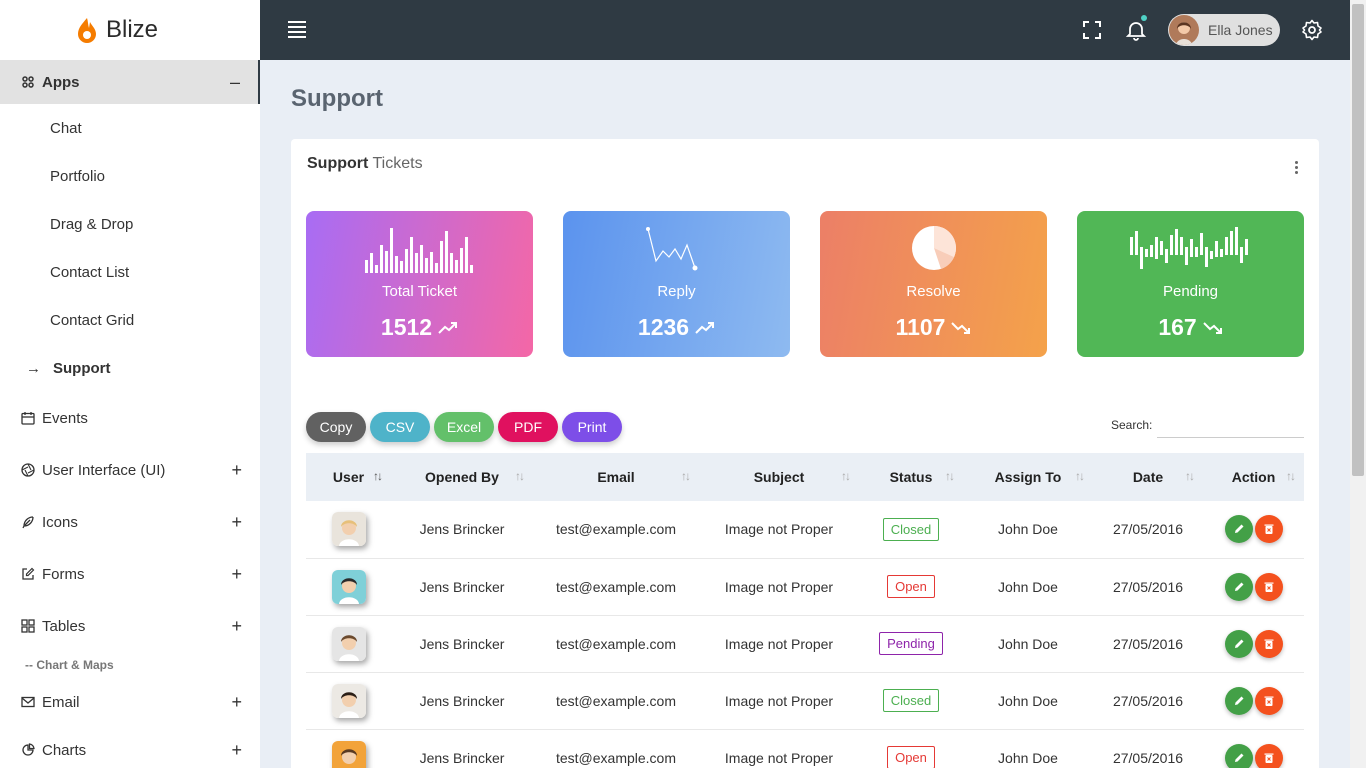 Image resolution: width=1366 pixels, height=768 pixels. Describe the element at coordinates (28, 574) in the screenshot. I see `edit-icon` at that location.